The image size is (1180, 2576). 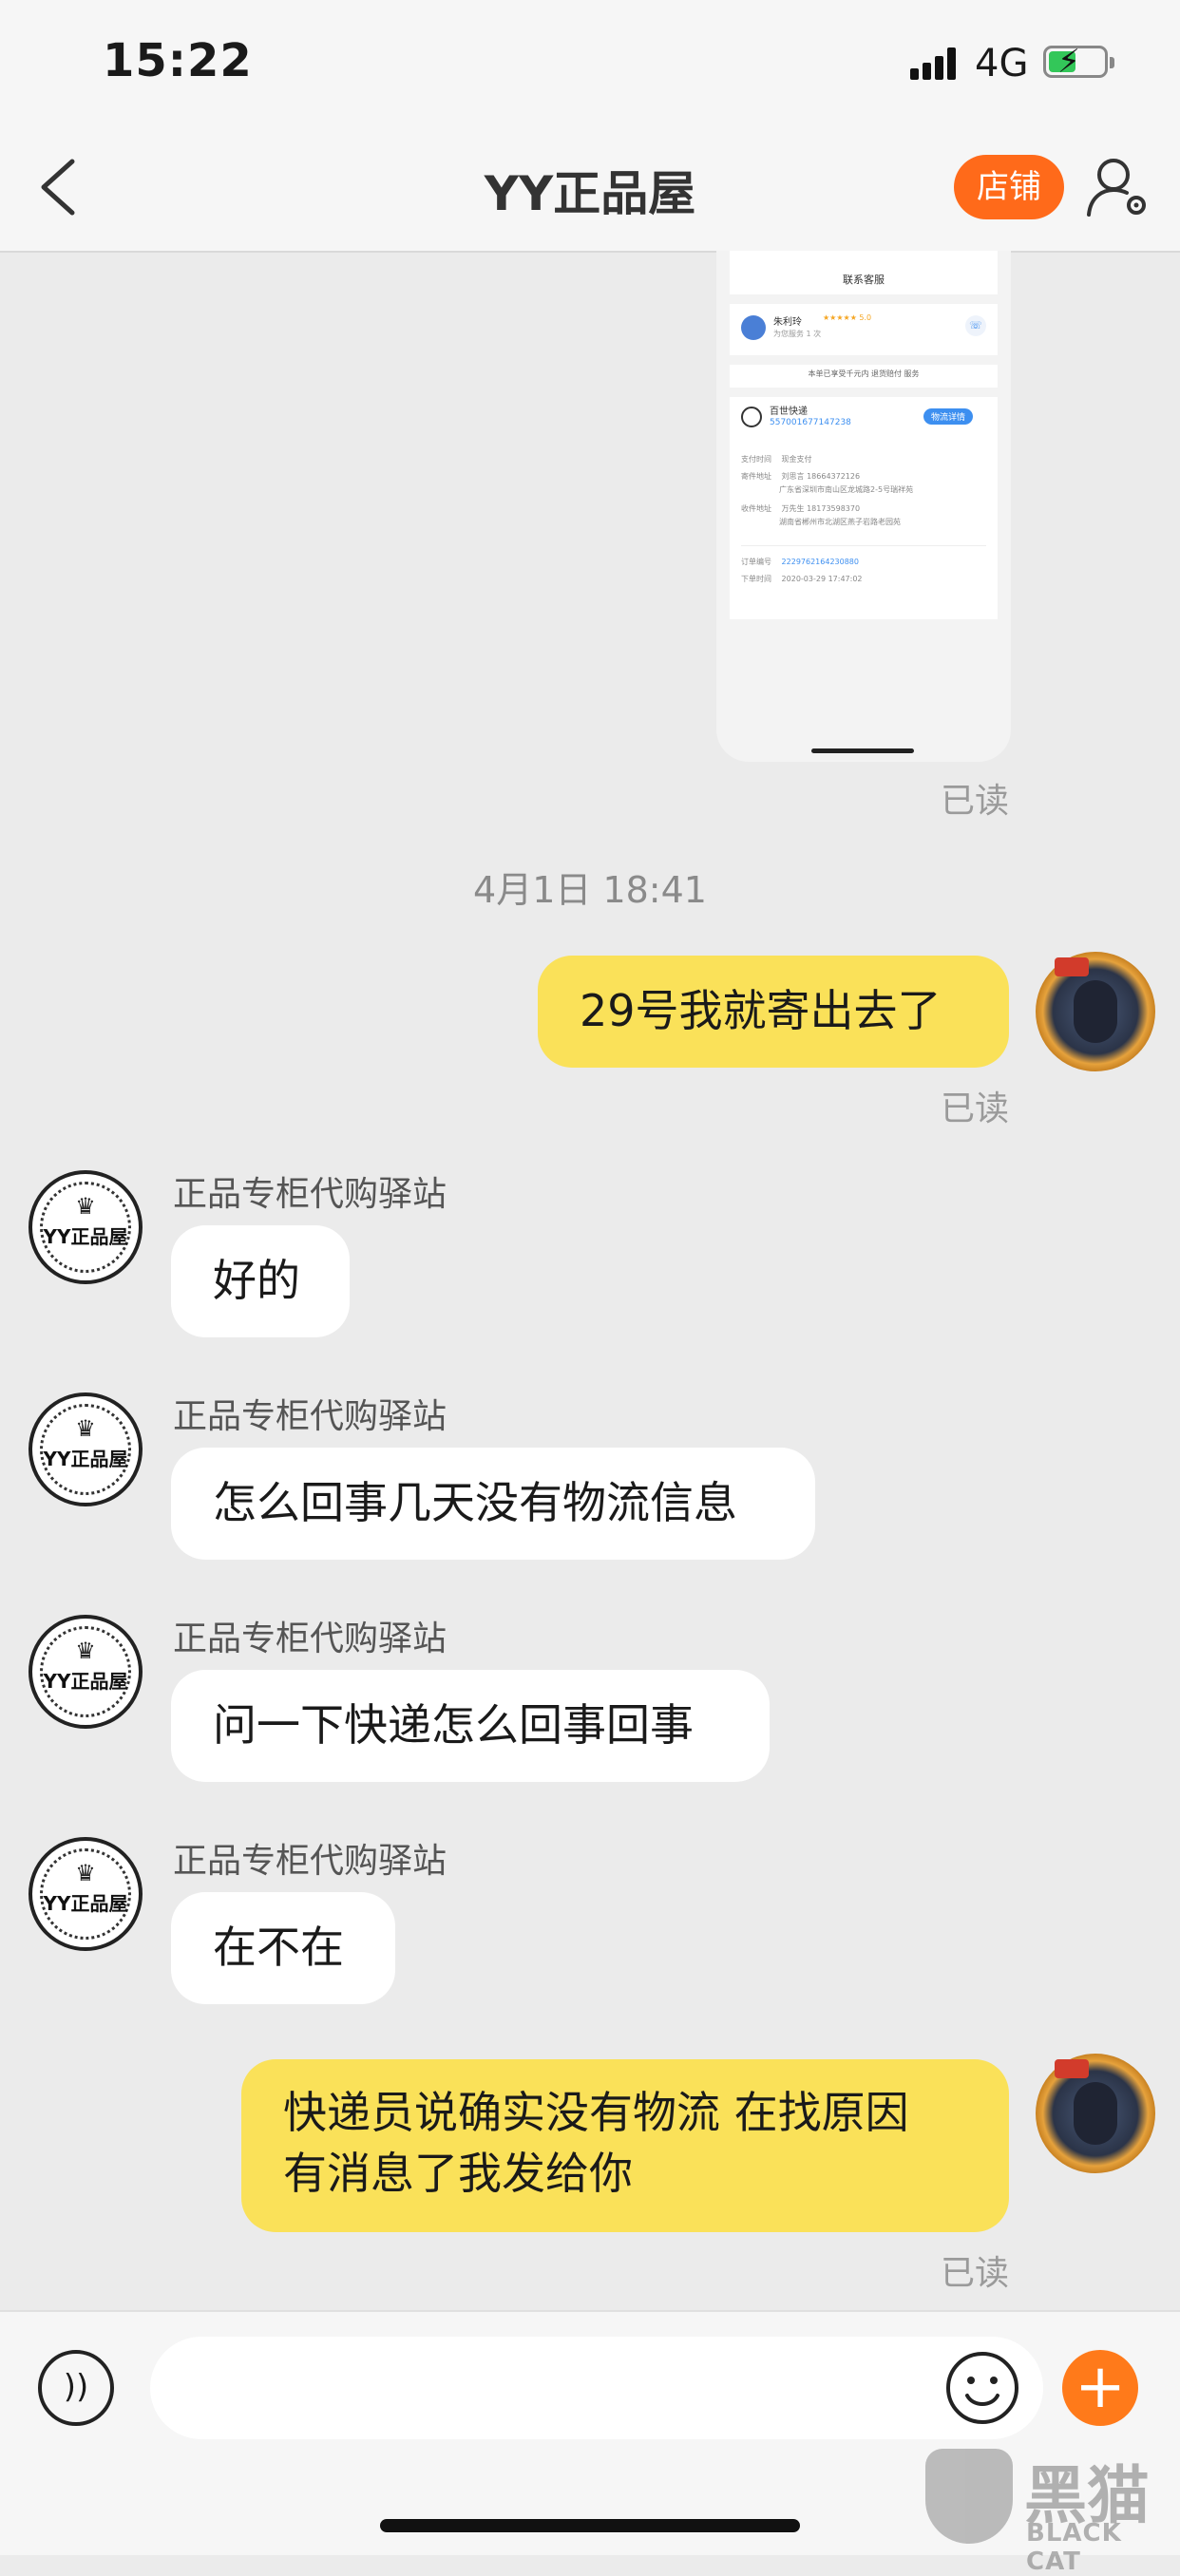 I want to click on courier-logo, so click(x=751, y=417).